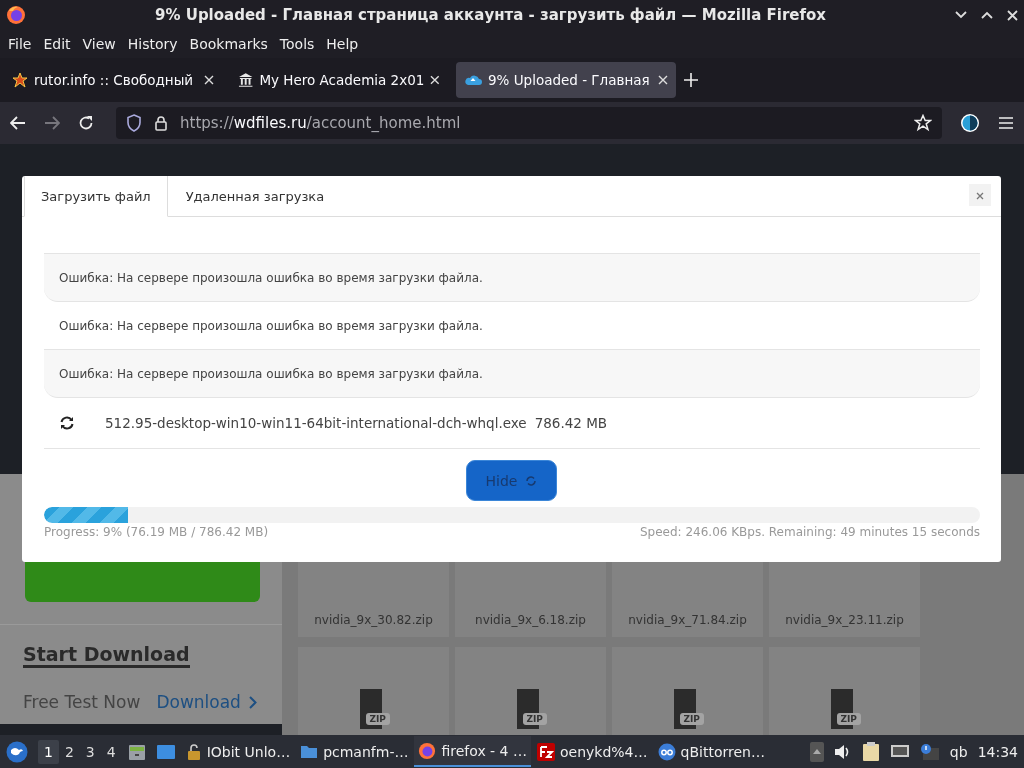  What do you see at coordinates (113, 80) in the screenshot?
I see `browser-tab: rutor.info :: Свободный` at bounding box center [113, 80].